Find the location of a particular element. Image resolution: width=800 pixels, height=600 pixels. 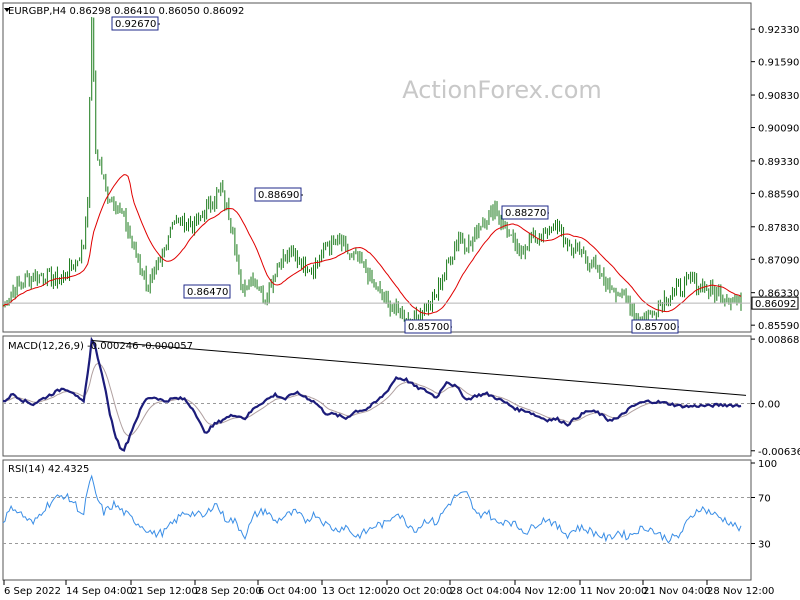

annotation-label: 0.86470 is located at coordinates (207, 292).